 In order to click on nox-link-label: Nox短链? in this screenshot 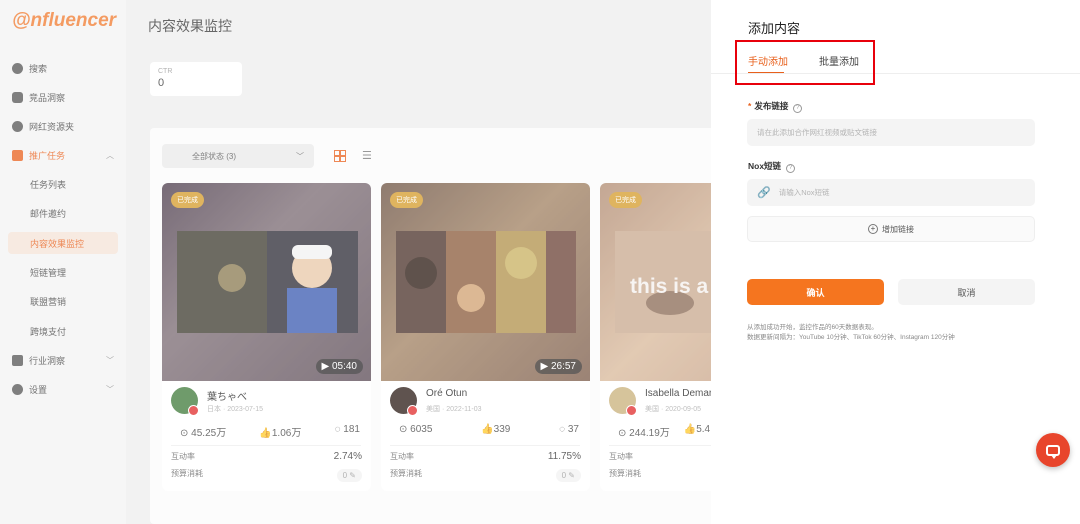, I will do `click(772, 166)`.